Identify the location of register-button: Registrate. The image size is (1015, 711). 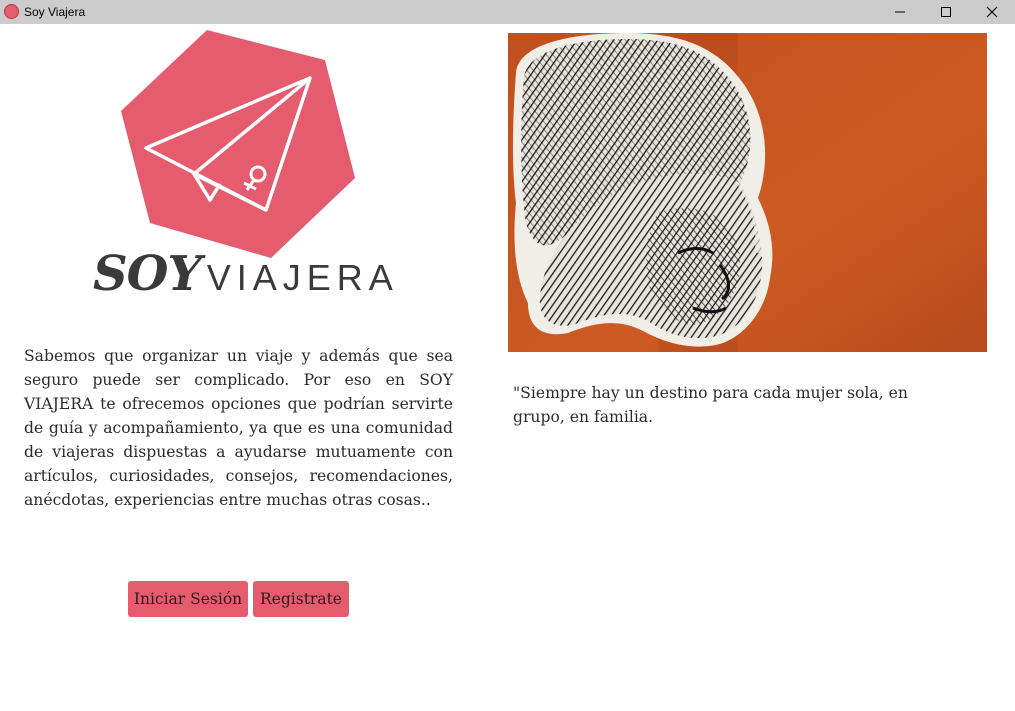
(301, 599).